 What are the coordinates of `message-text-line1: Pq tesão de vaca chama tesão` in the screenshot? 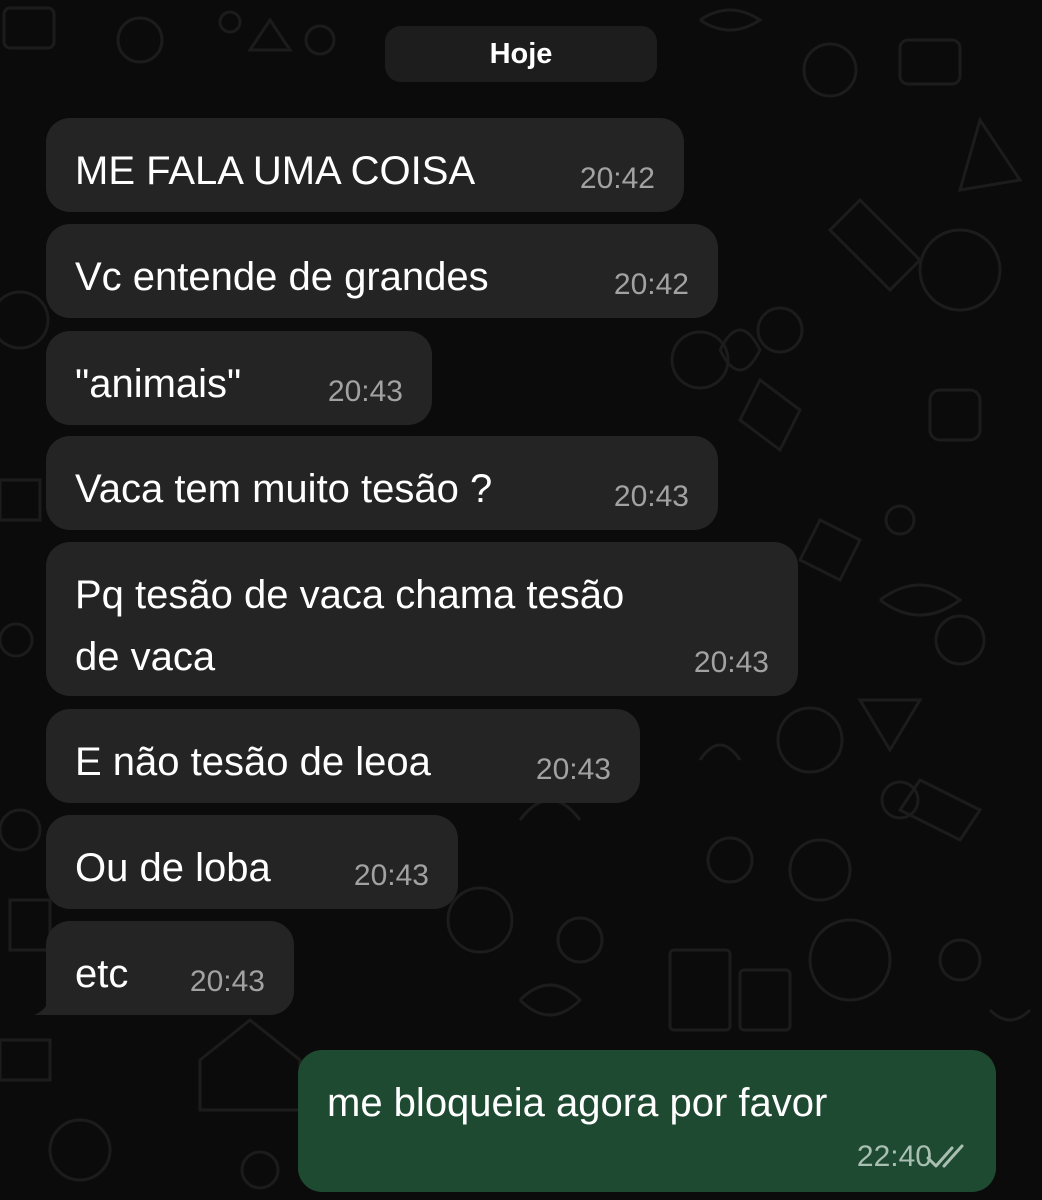 It's located at (350, 595).